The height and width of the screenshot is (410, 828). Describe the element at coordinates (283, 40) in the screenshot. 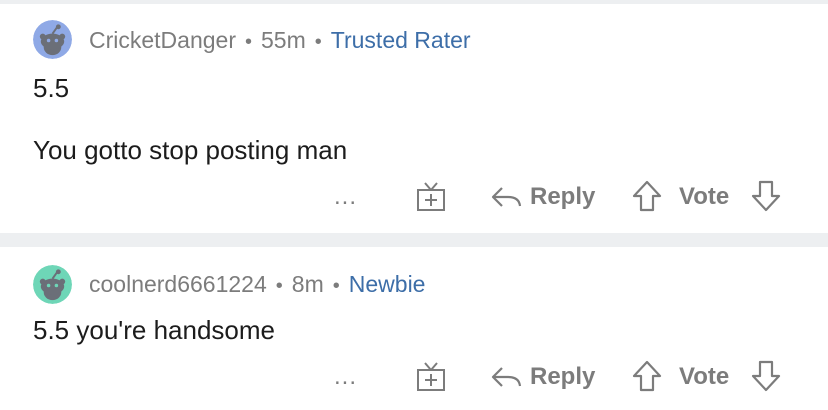

I see `timestamp: 55m` at that location.